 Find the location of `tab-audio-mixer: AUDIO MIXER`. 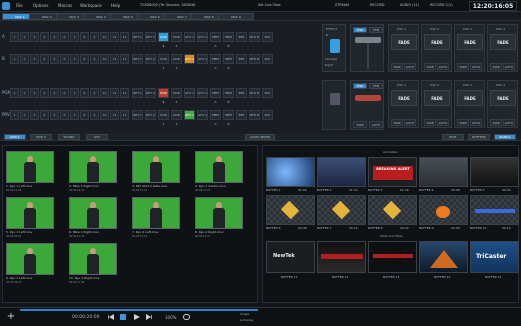

tab-audio-mixer: AUDIO MIXER is located at coordinates (260, 137).